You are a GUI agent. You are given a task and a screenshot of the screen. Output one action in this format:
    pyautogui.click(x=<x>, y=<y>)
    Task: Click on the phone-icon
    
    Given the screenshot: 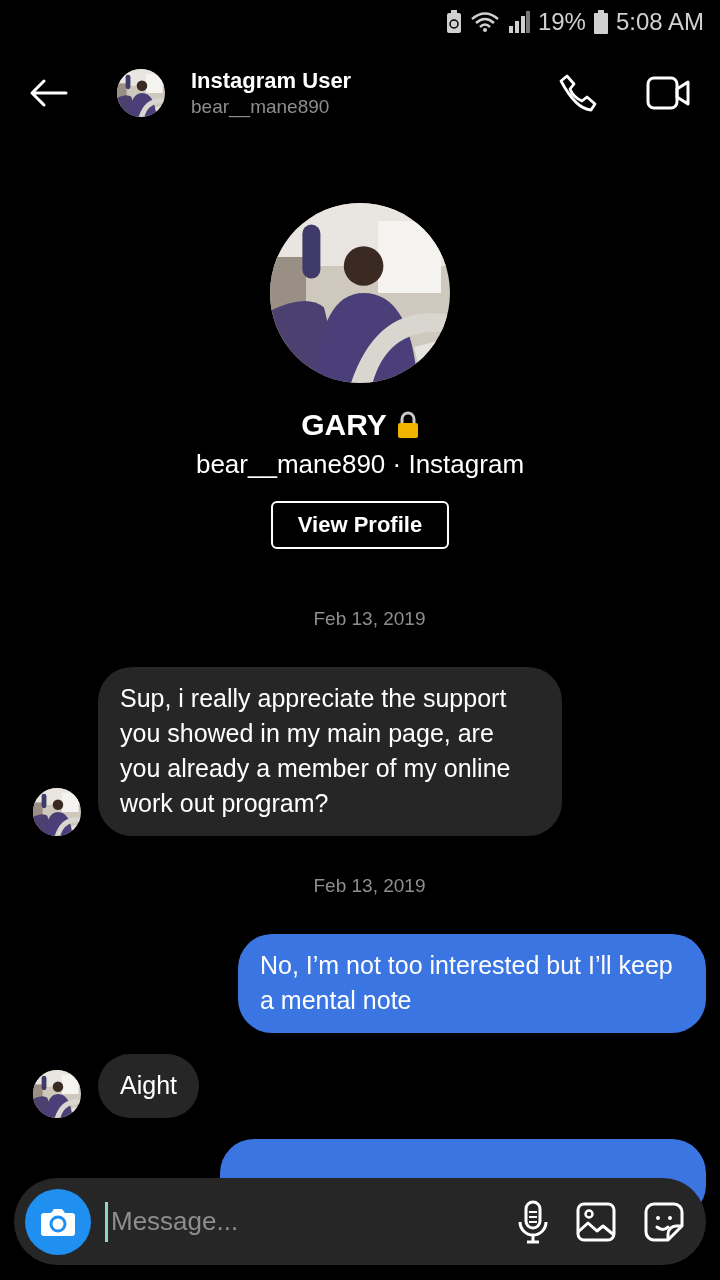 What is the action you would take?
    pyautogui.click(x=578, y=93)
    